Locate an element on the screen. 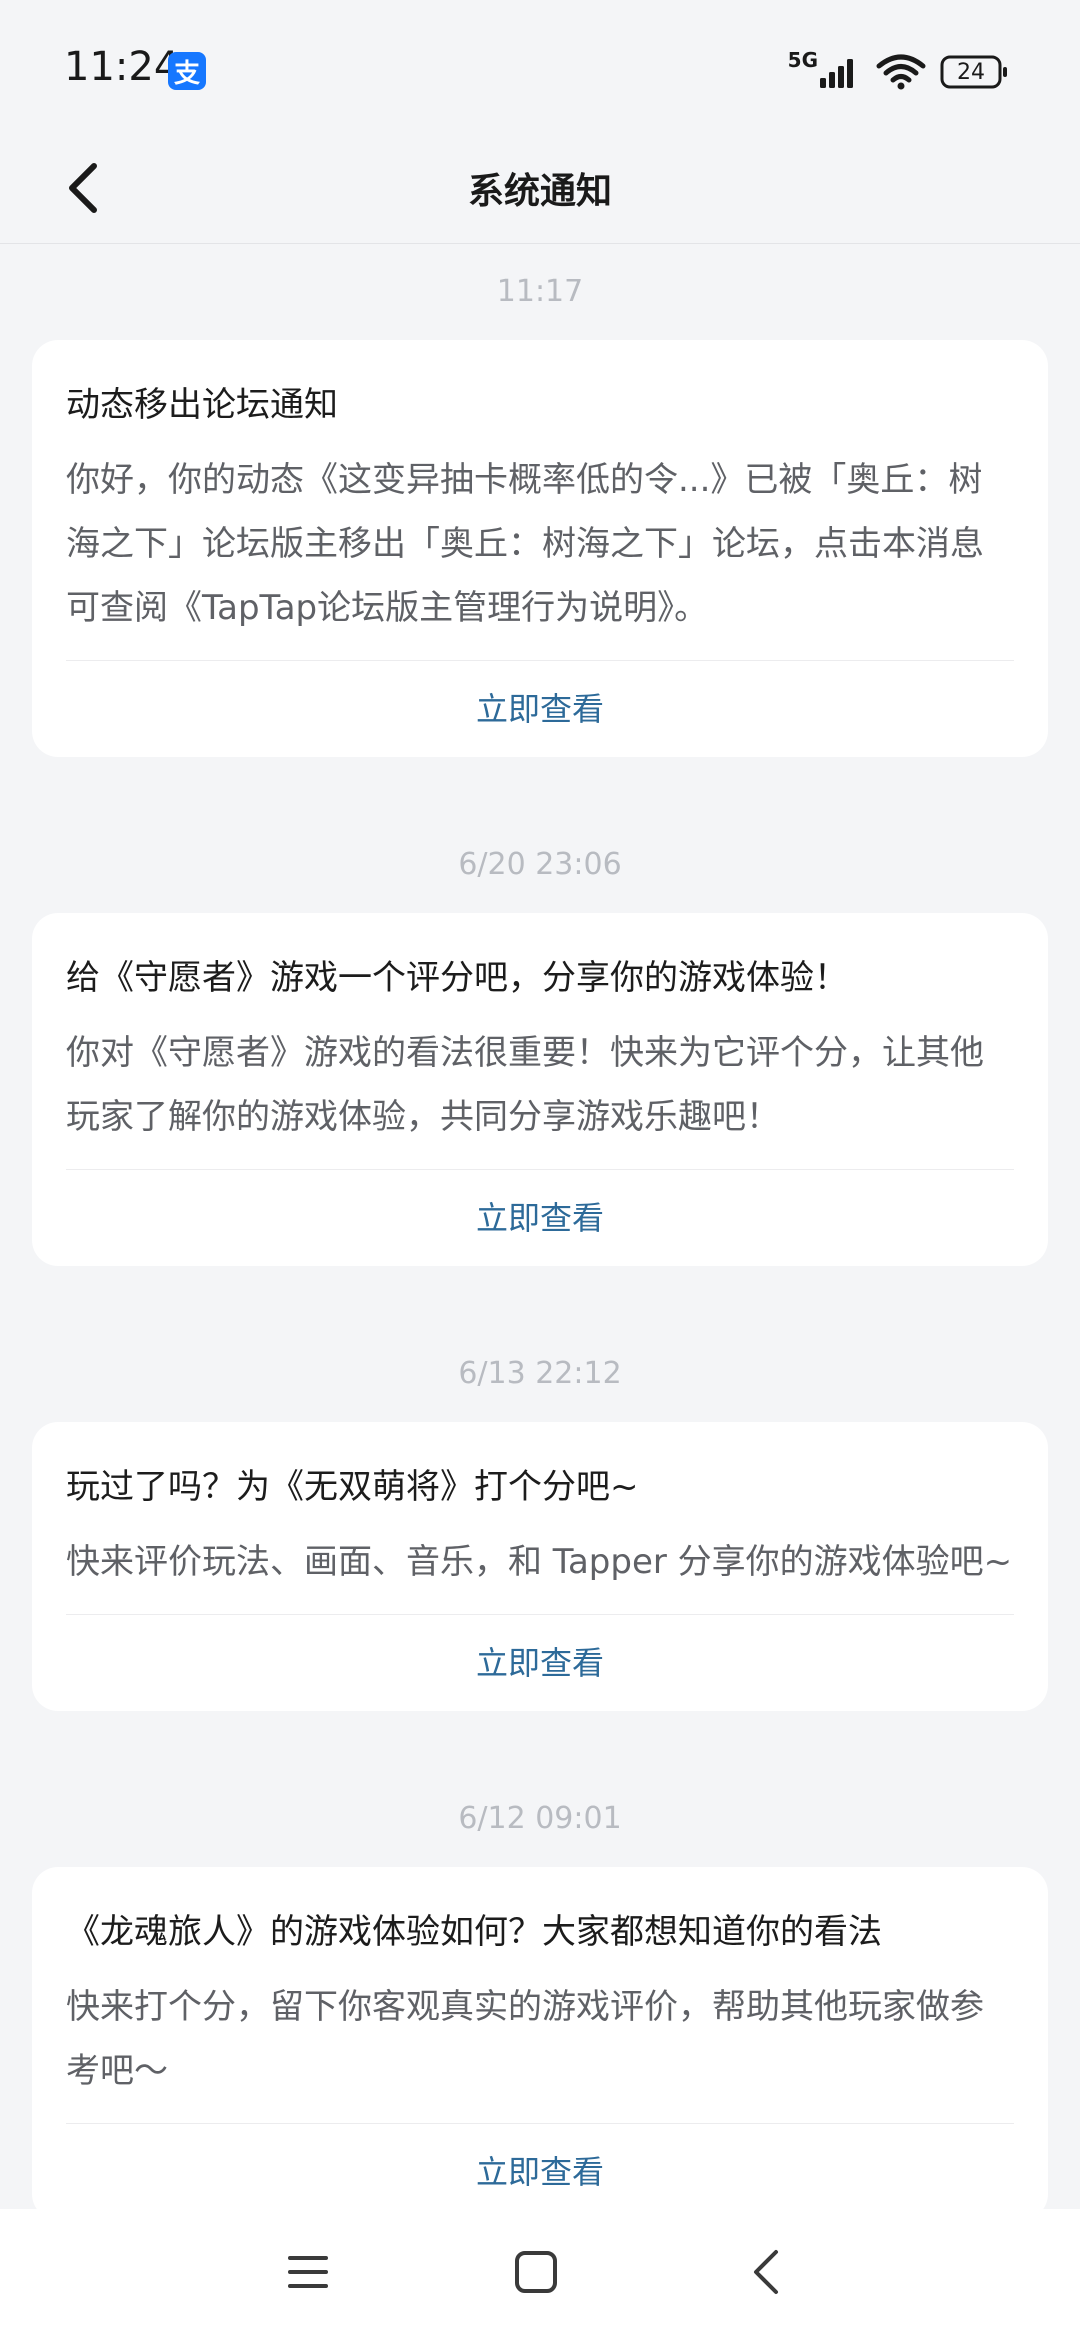 This screenshot has height=2339, width=1080. notification-timestamp: 6/12 09:01 is located at coordinates (540, 1818).